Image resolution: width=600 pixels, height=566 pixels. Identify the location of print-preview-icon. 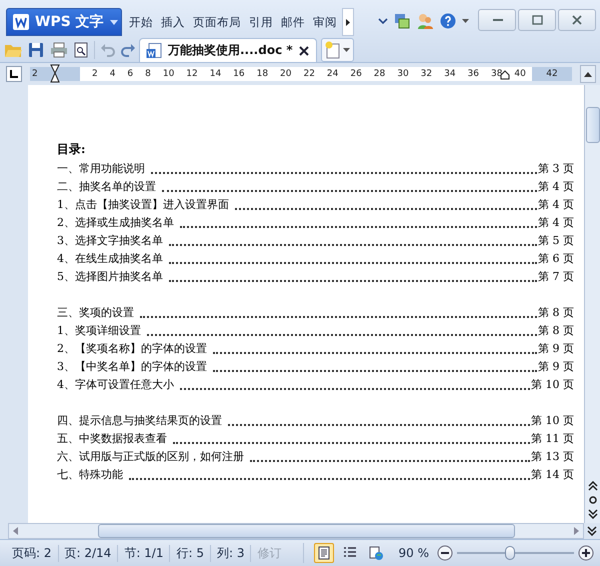
(81, 50).